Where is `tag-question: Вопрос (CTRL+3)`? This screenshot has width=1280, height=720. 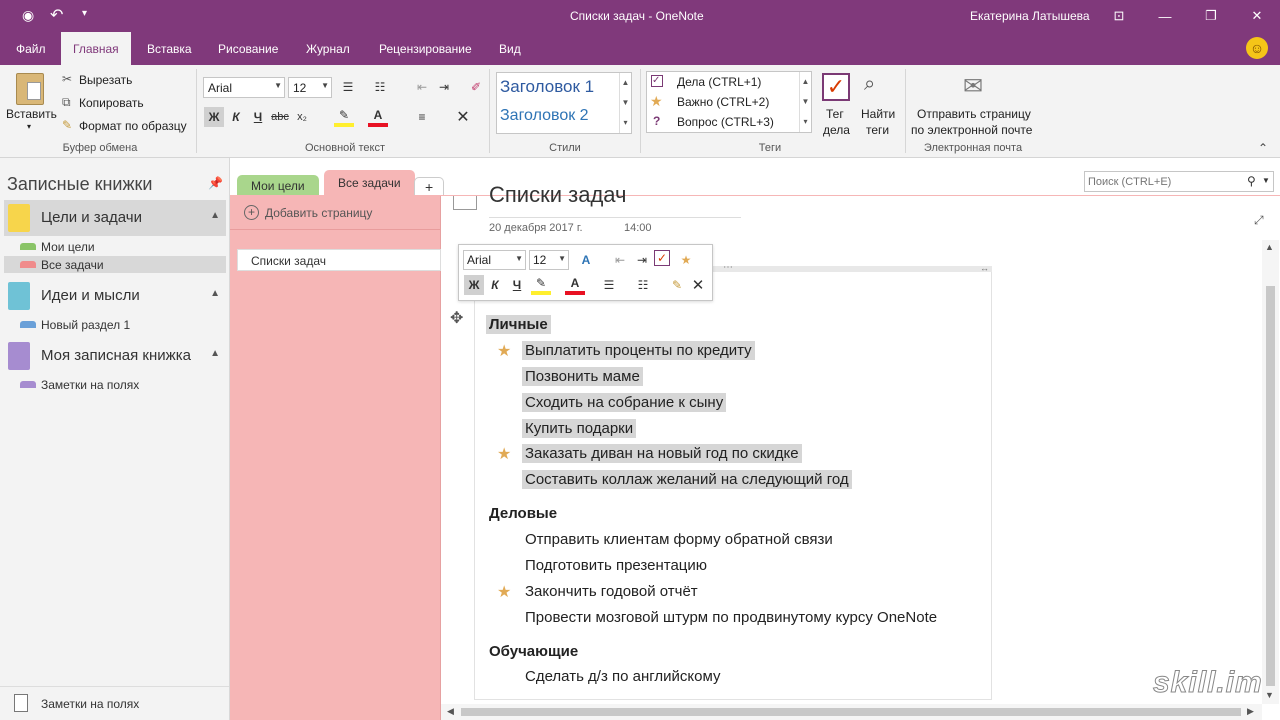 tag-question: Вопрос (CTRL+3) is located at coordinates (725, 122).